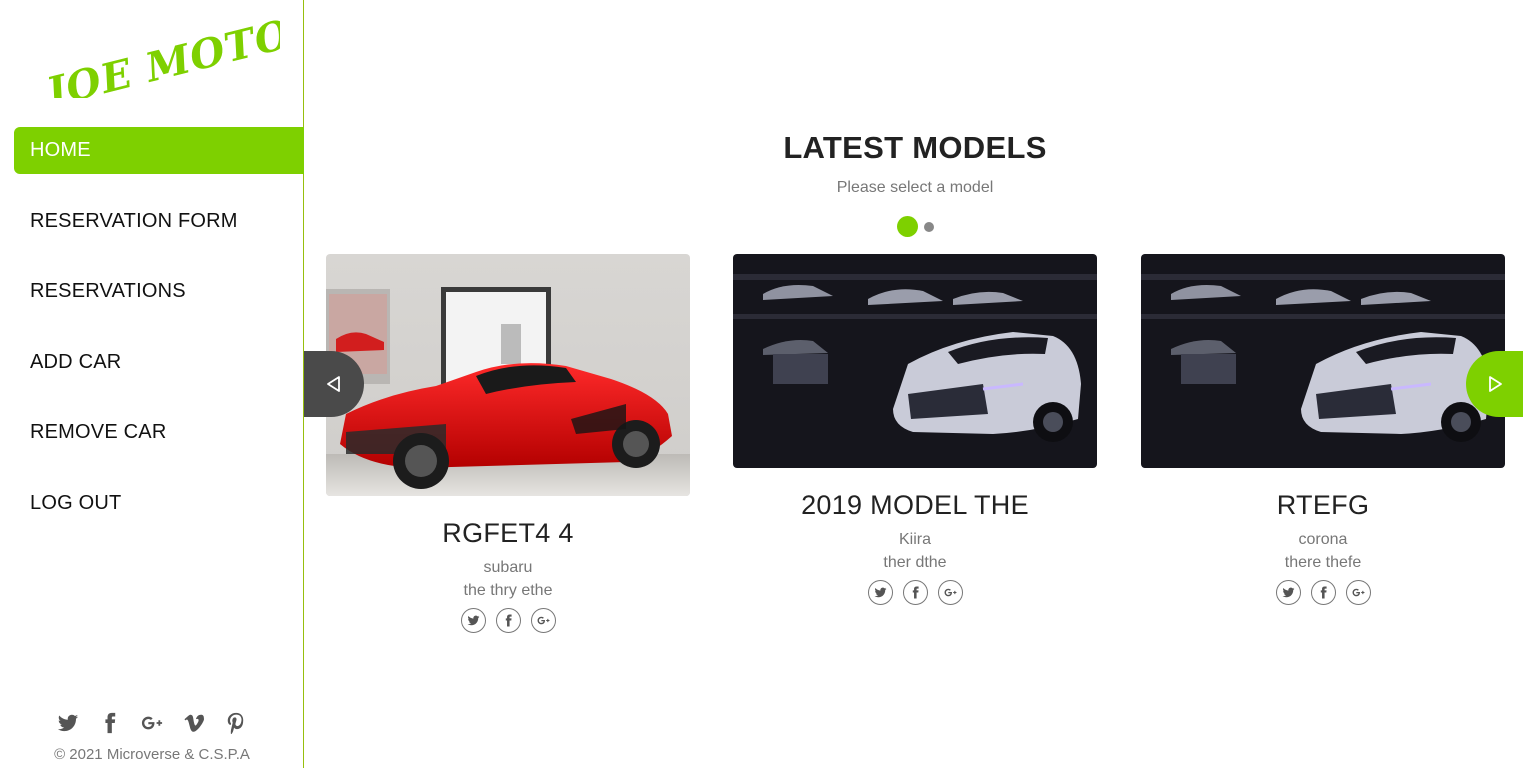  I want to click on nav-item-remove-car: REMOVE CAR, so click(159, 432).